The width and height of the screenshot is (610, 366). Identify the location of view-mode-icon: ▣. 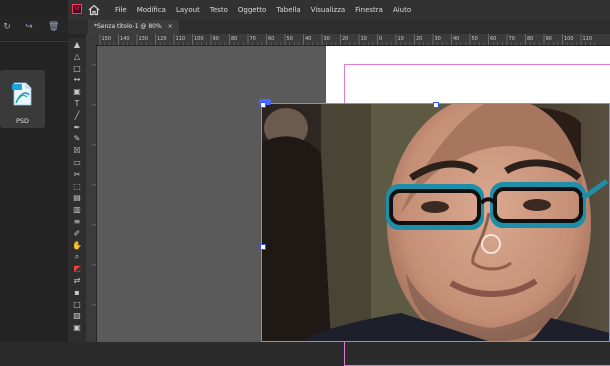
(77, 327).